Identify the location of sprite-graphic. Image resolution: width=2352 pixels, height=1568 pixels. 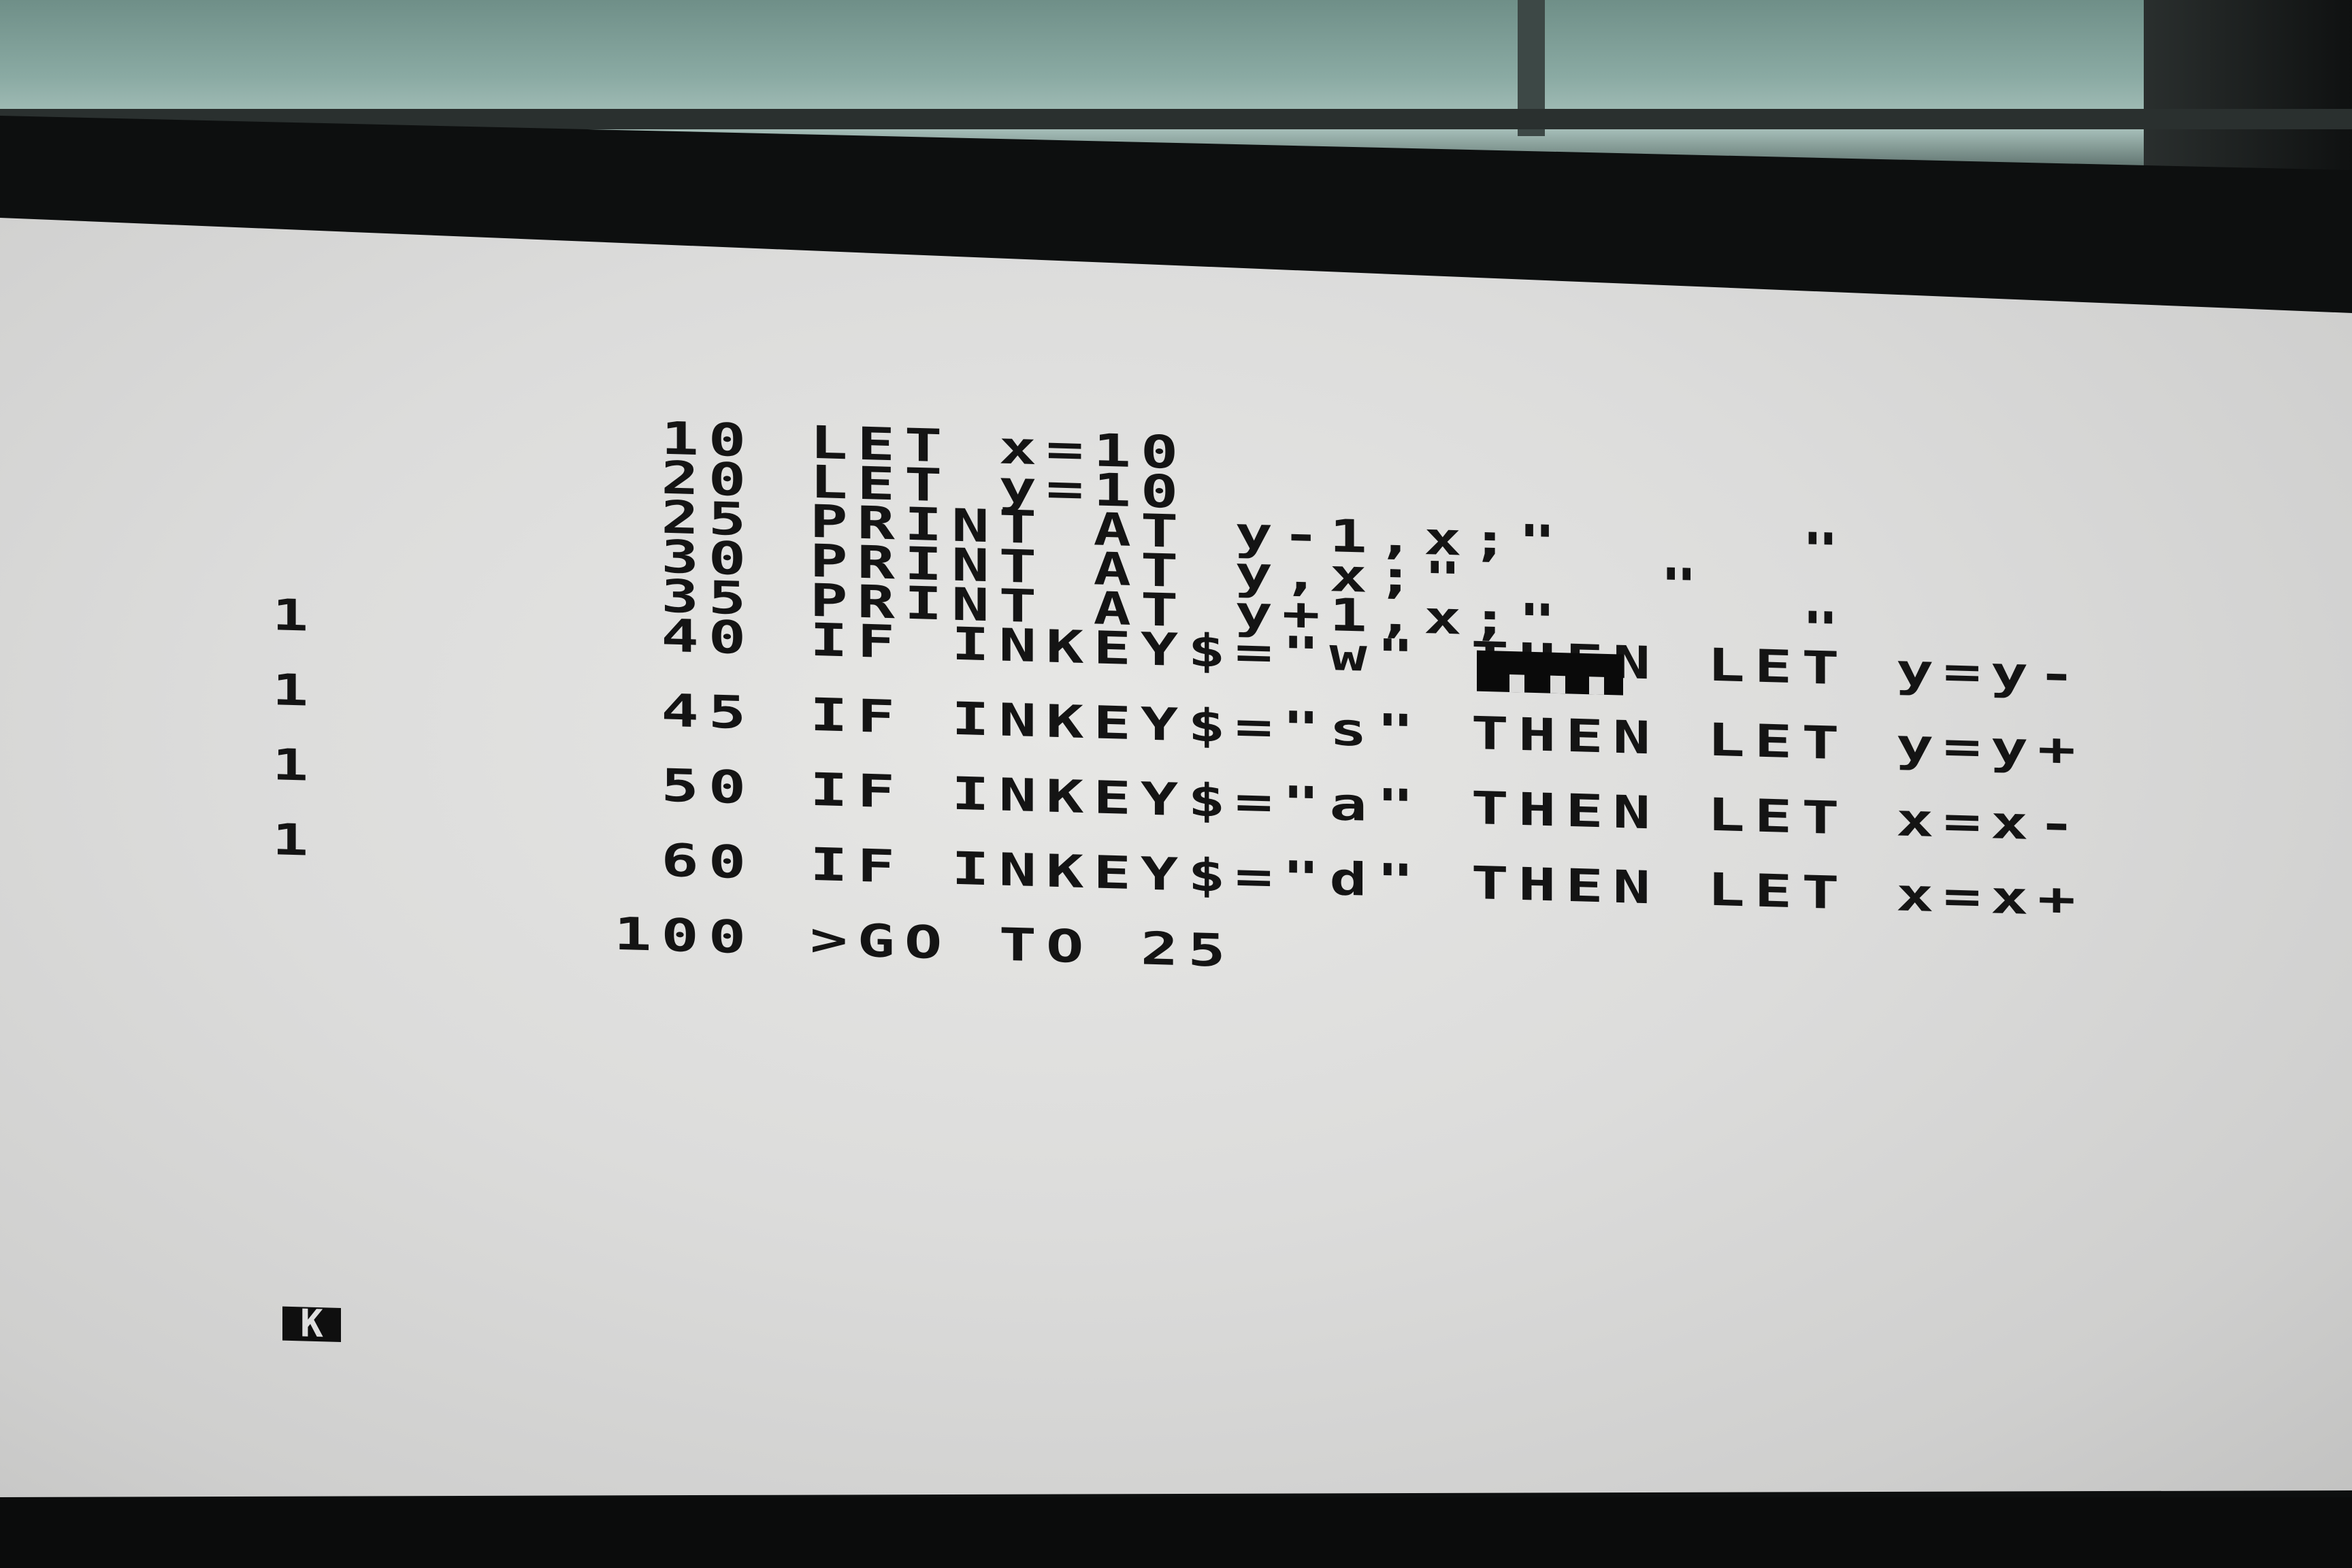
(1550, 673).